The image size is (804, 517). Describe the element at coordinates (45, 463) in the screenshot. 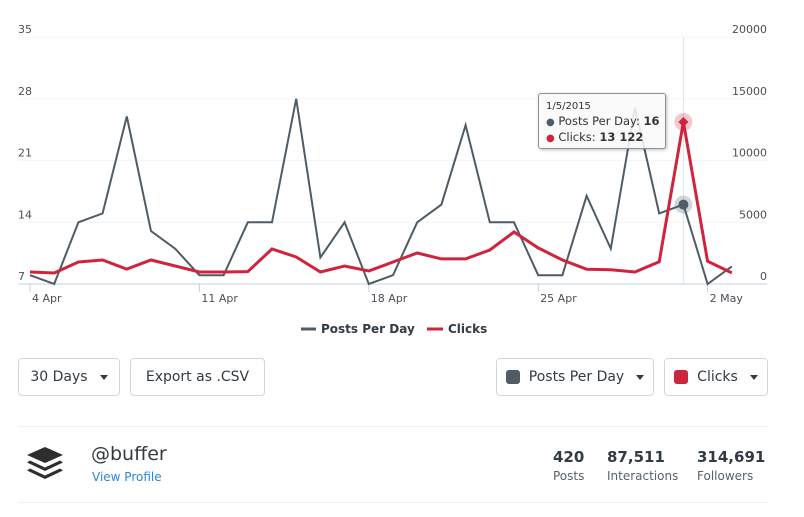

I see `buffer-logo-icon` at that location.